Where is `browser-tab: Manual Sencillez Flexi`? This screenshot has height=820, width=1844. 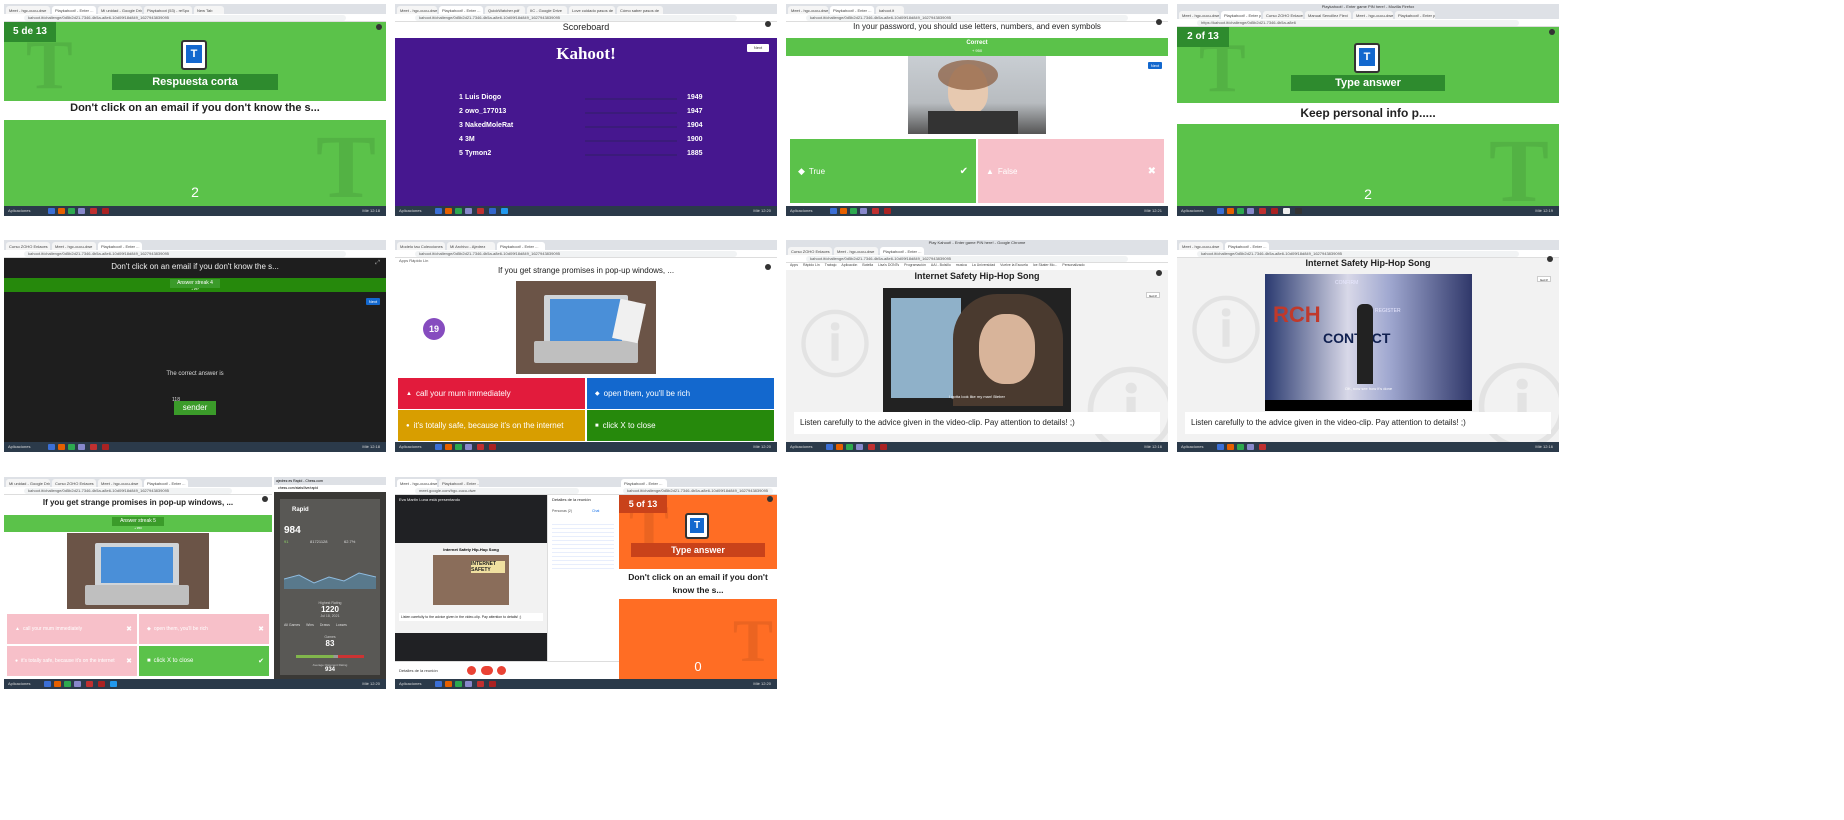 browser-tab: Manual Sencillez Flexi is located at coordinates (1328, 15).